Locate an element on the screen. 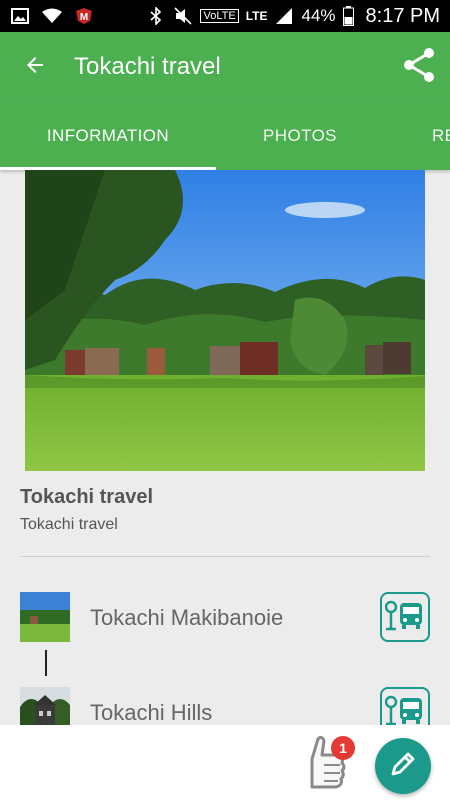  route-thumbnail is located at coordinates (45, 617).